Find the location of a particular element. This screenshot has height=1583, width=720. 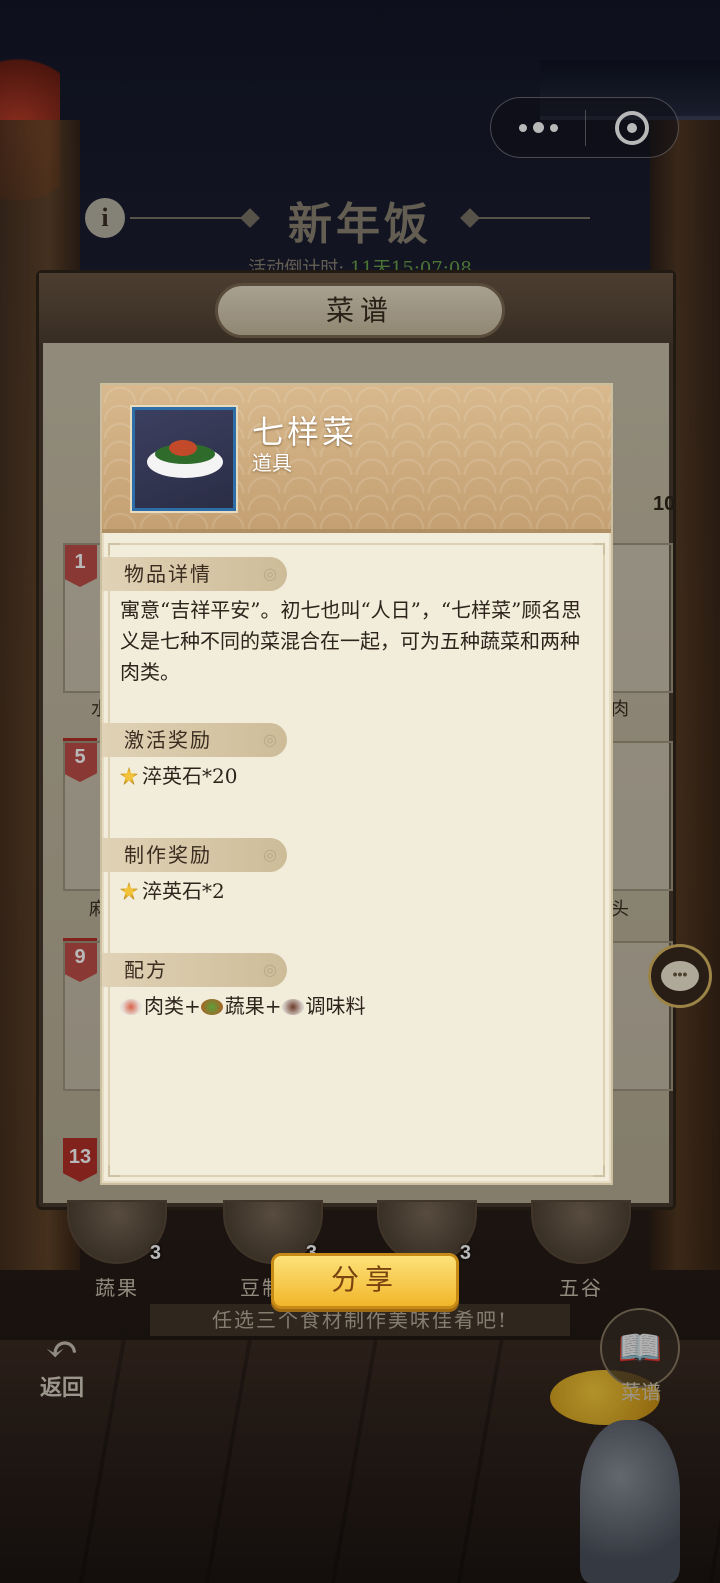

popup-header: 七样菜 道具 is located at coordinates (356, 459).